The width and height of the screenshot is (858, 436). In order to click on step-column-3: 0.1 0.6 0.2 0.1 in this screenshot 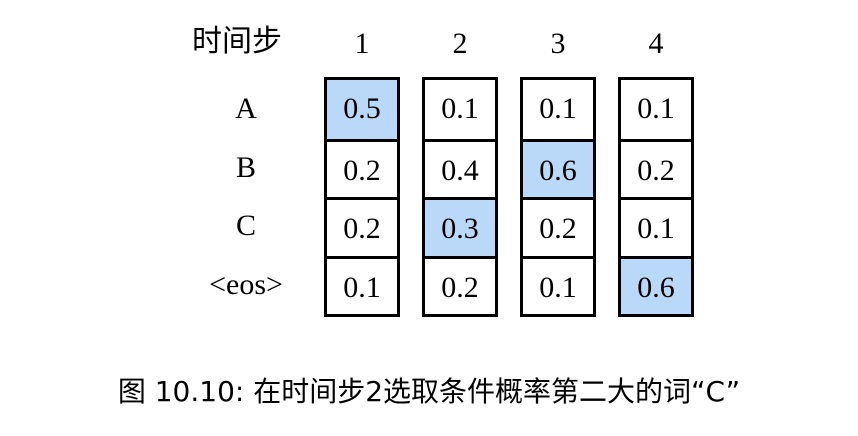, I will do `click(558, 197)`.